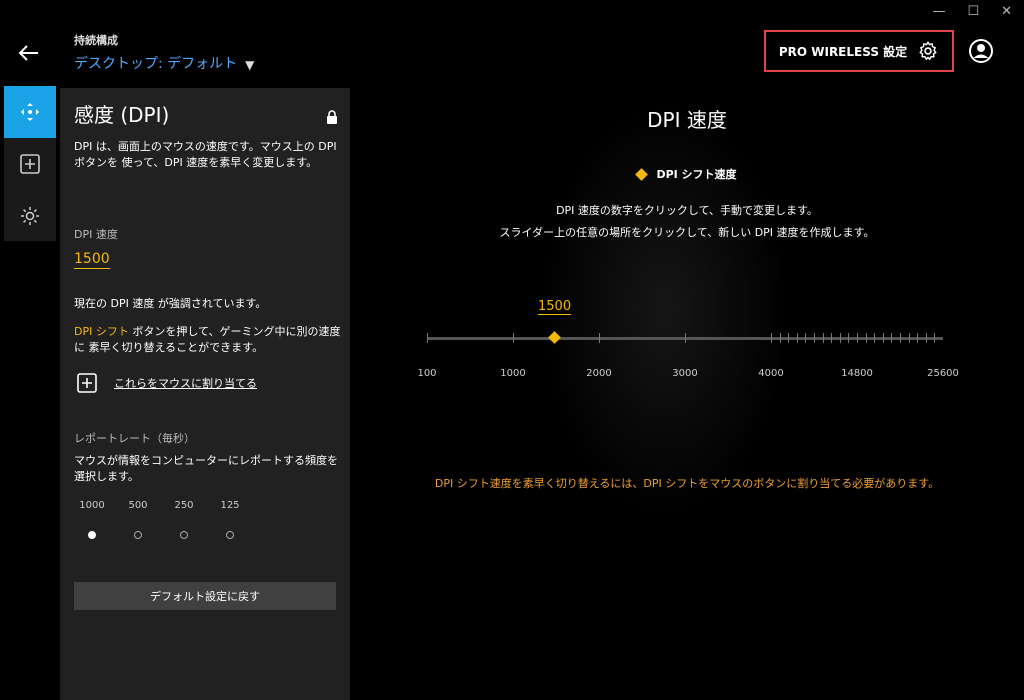 This screenshot has height=700, width=1024. Describe the element at coordinates (943, 373) in the screenshot. I see `scale-label: 25600` at that location.